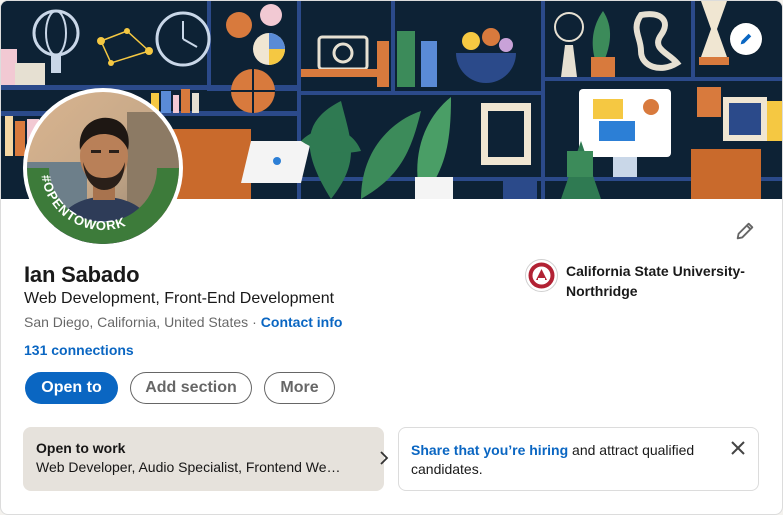  What do you see at coordinates (191, 388) in the screenshot?
I see `add-section-button: Add section` at bounding box center [191, 388].